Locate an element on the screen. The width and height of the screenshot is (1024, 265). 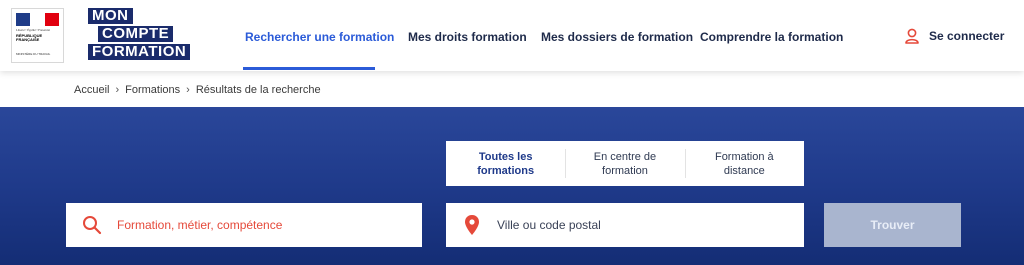
breadcrumb-current: Résultats de la recherche is located at coordinates (258, 90).